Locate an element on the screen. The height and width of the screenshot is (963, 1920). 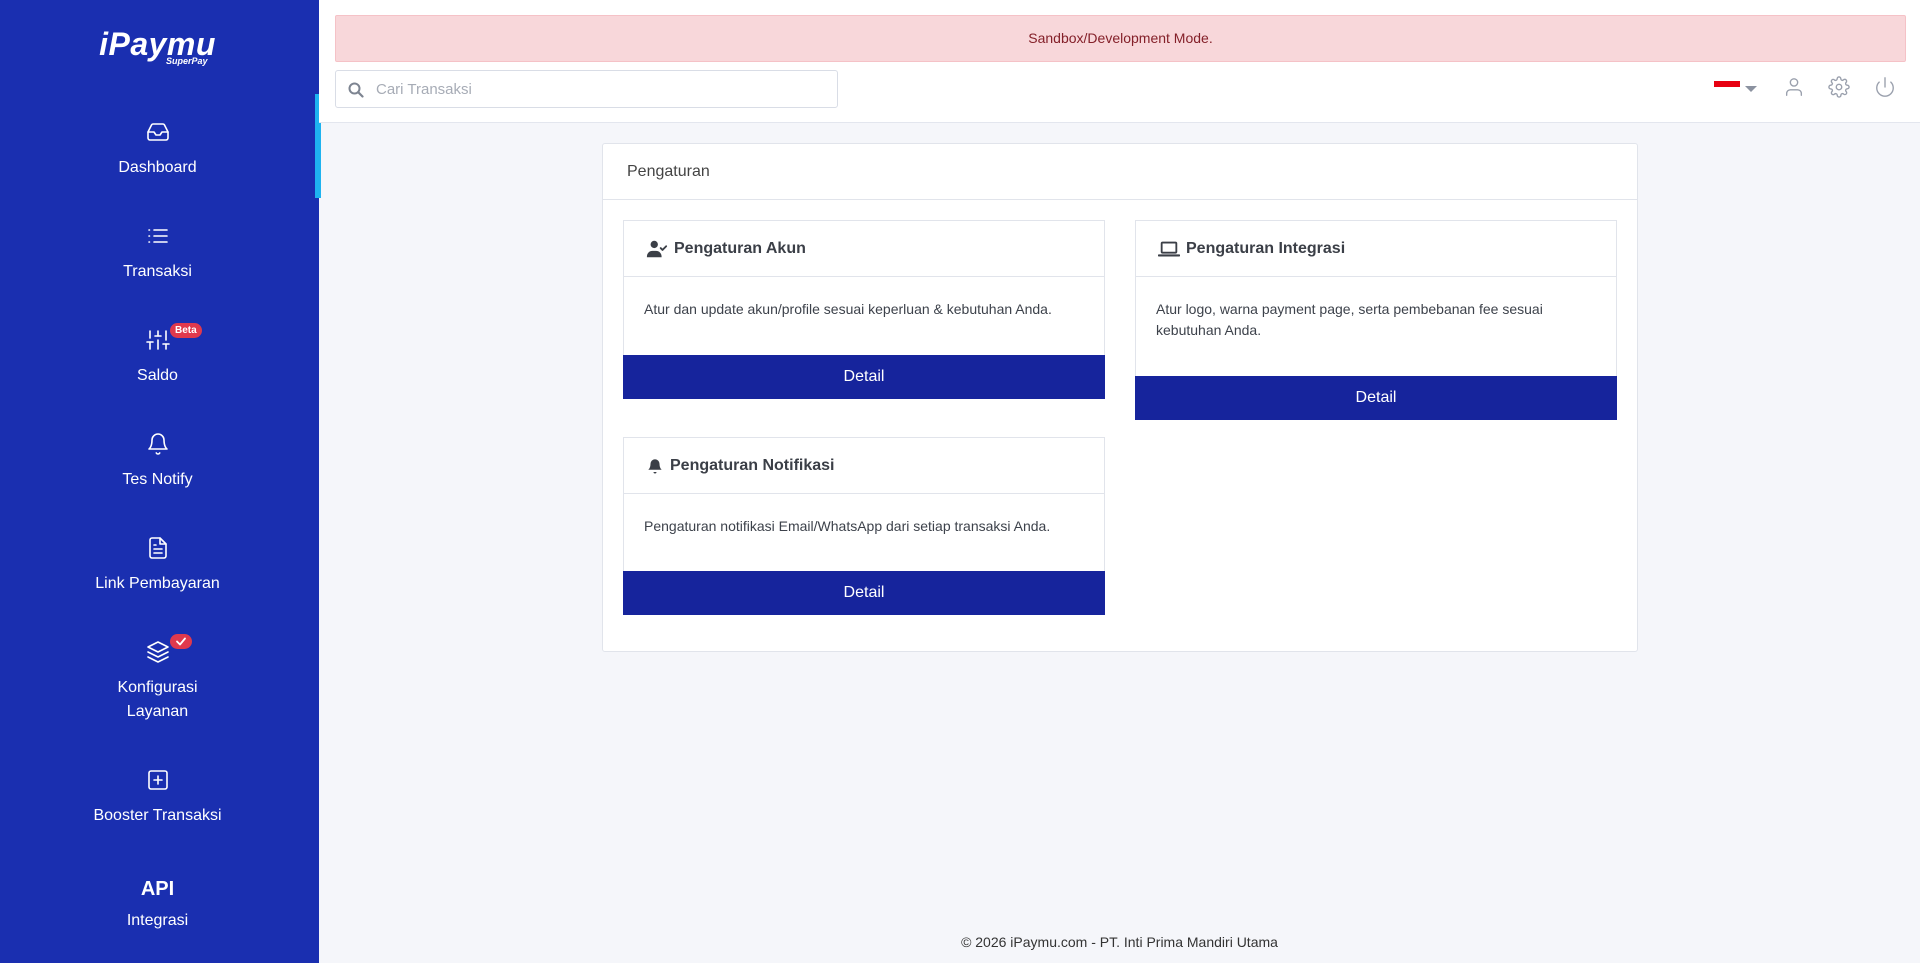
user-check-icon is located at coordinates (657, 248).